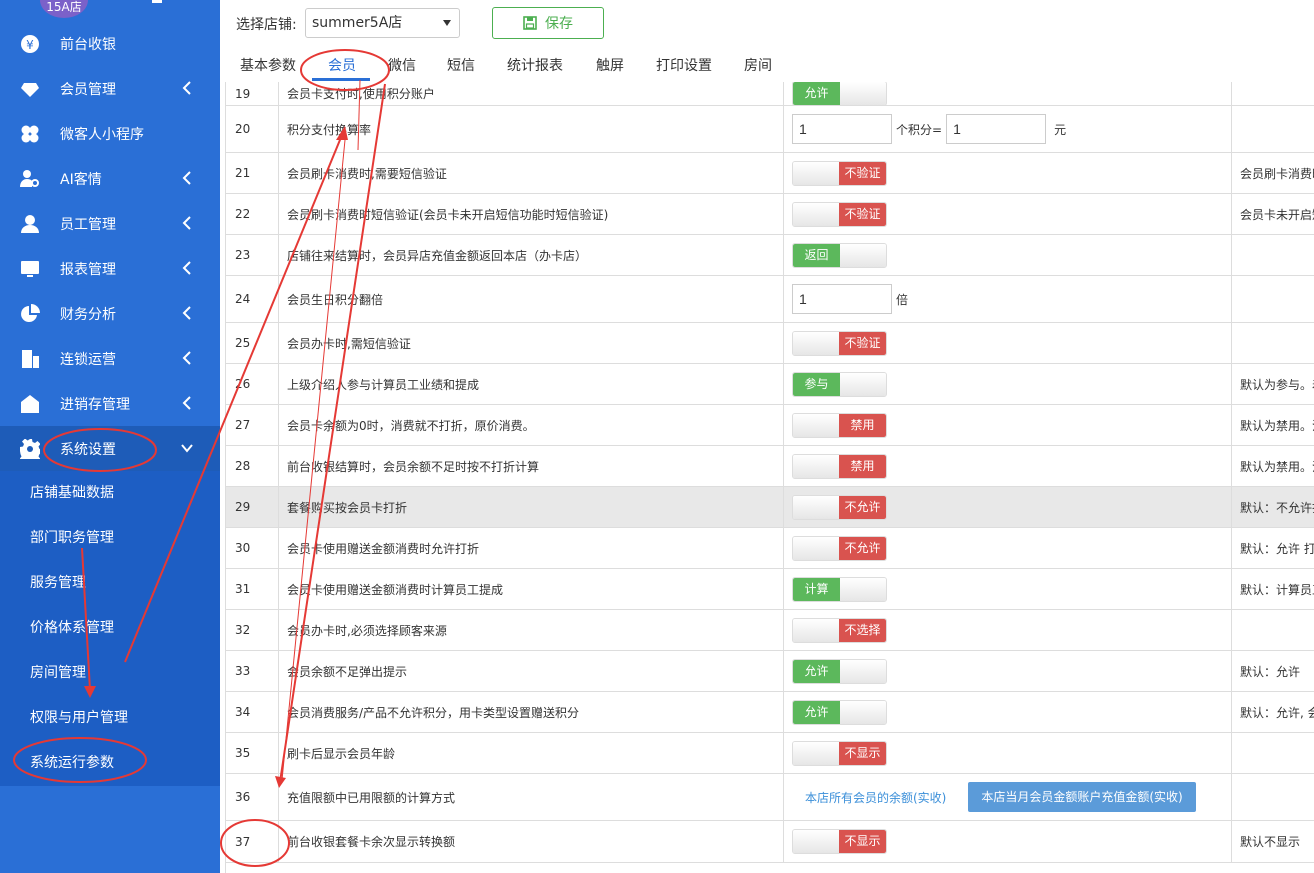 The image size is (1314, 873). Describe the element at coordinates (816, 712) in the screenshot. I see `toggle-label: 允许` at that location.